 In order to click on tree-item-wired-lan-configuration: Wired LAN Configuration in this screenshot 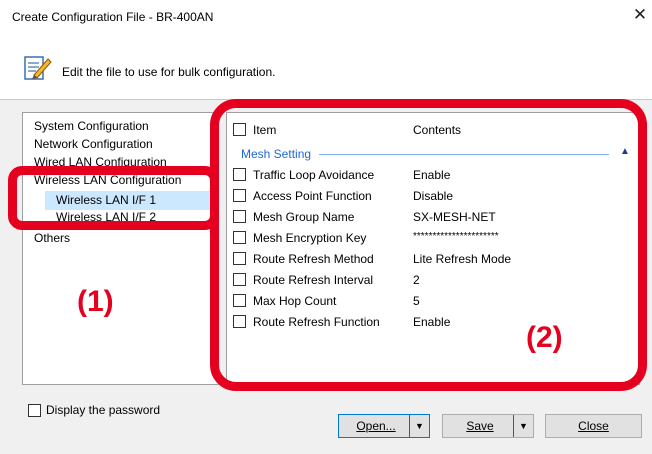, I will do `click(100, 162)`.